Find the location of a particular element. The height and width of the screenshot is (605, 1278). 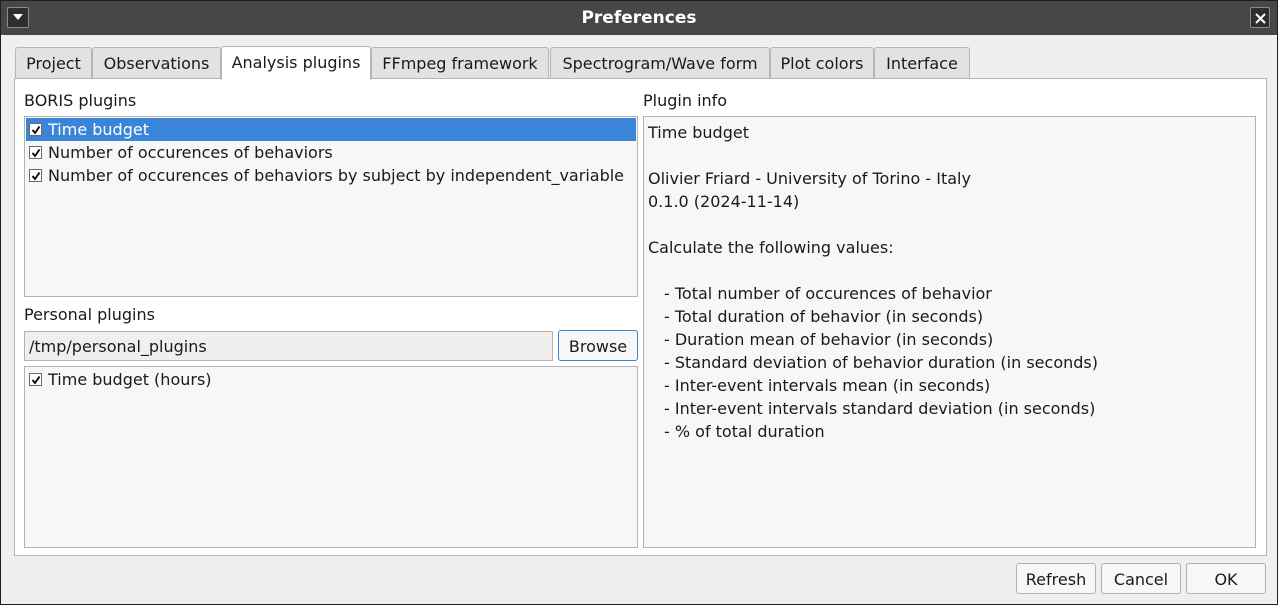

ok-button: OK is located at coordinates (1226, 578).